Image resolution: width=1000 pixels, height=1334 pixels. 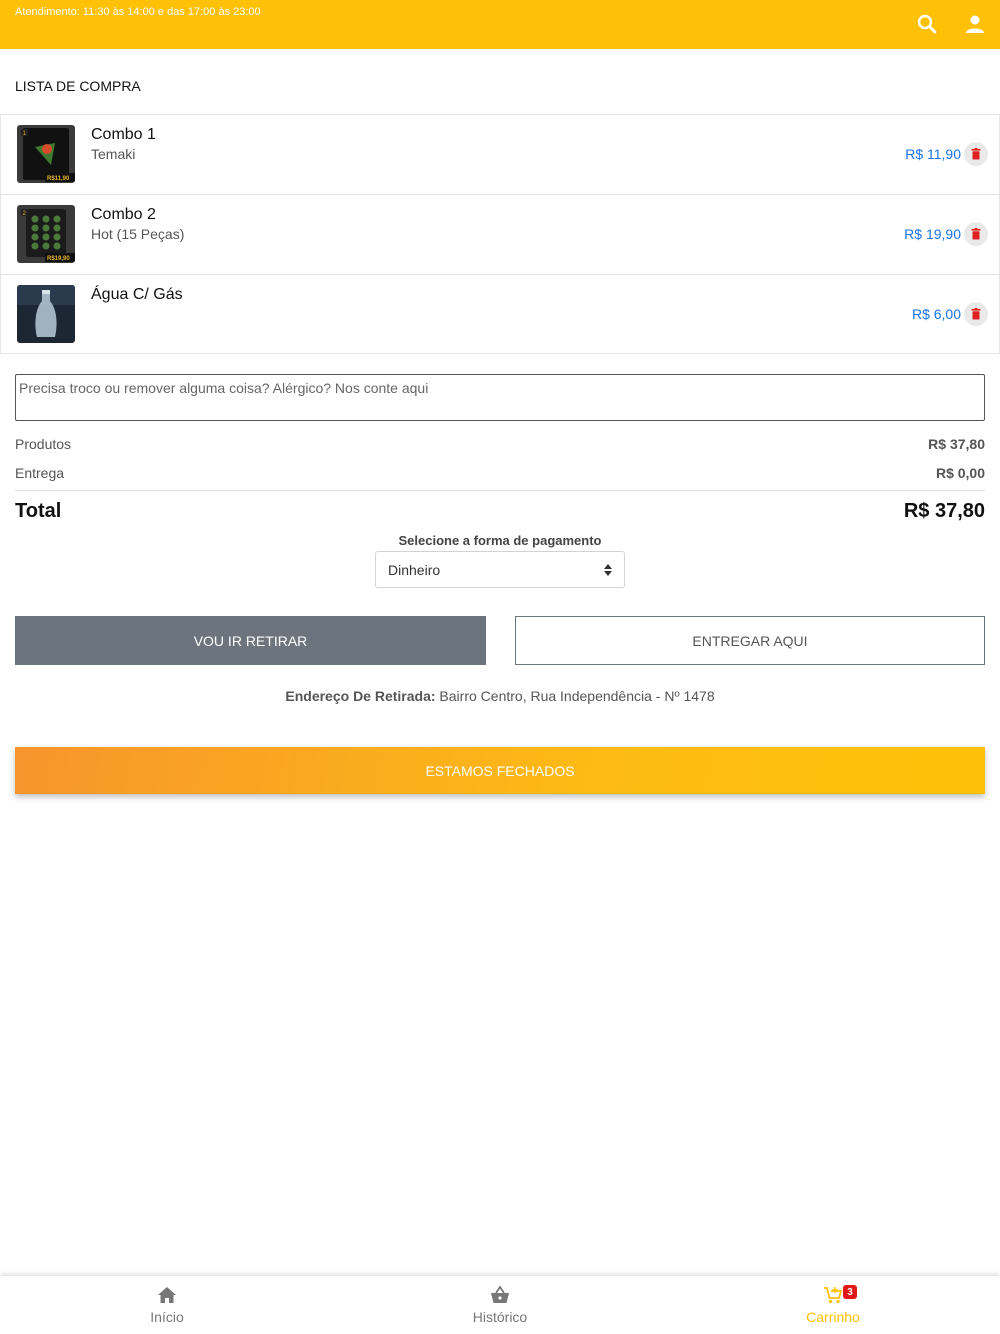 I want to click on thumb-price: R$11,90, so click(x=58, y=179).